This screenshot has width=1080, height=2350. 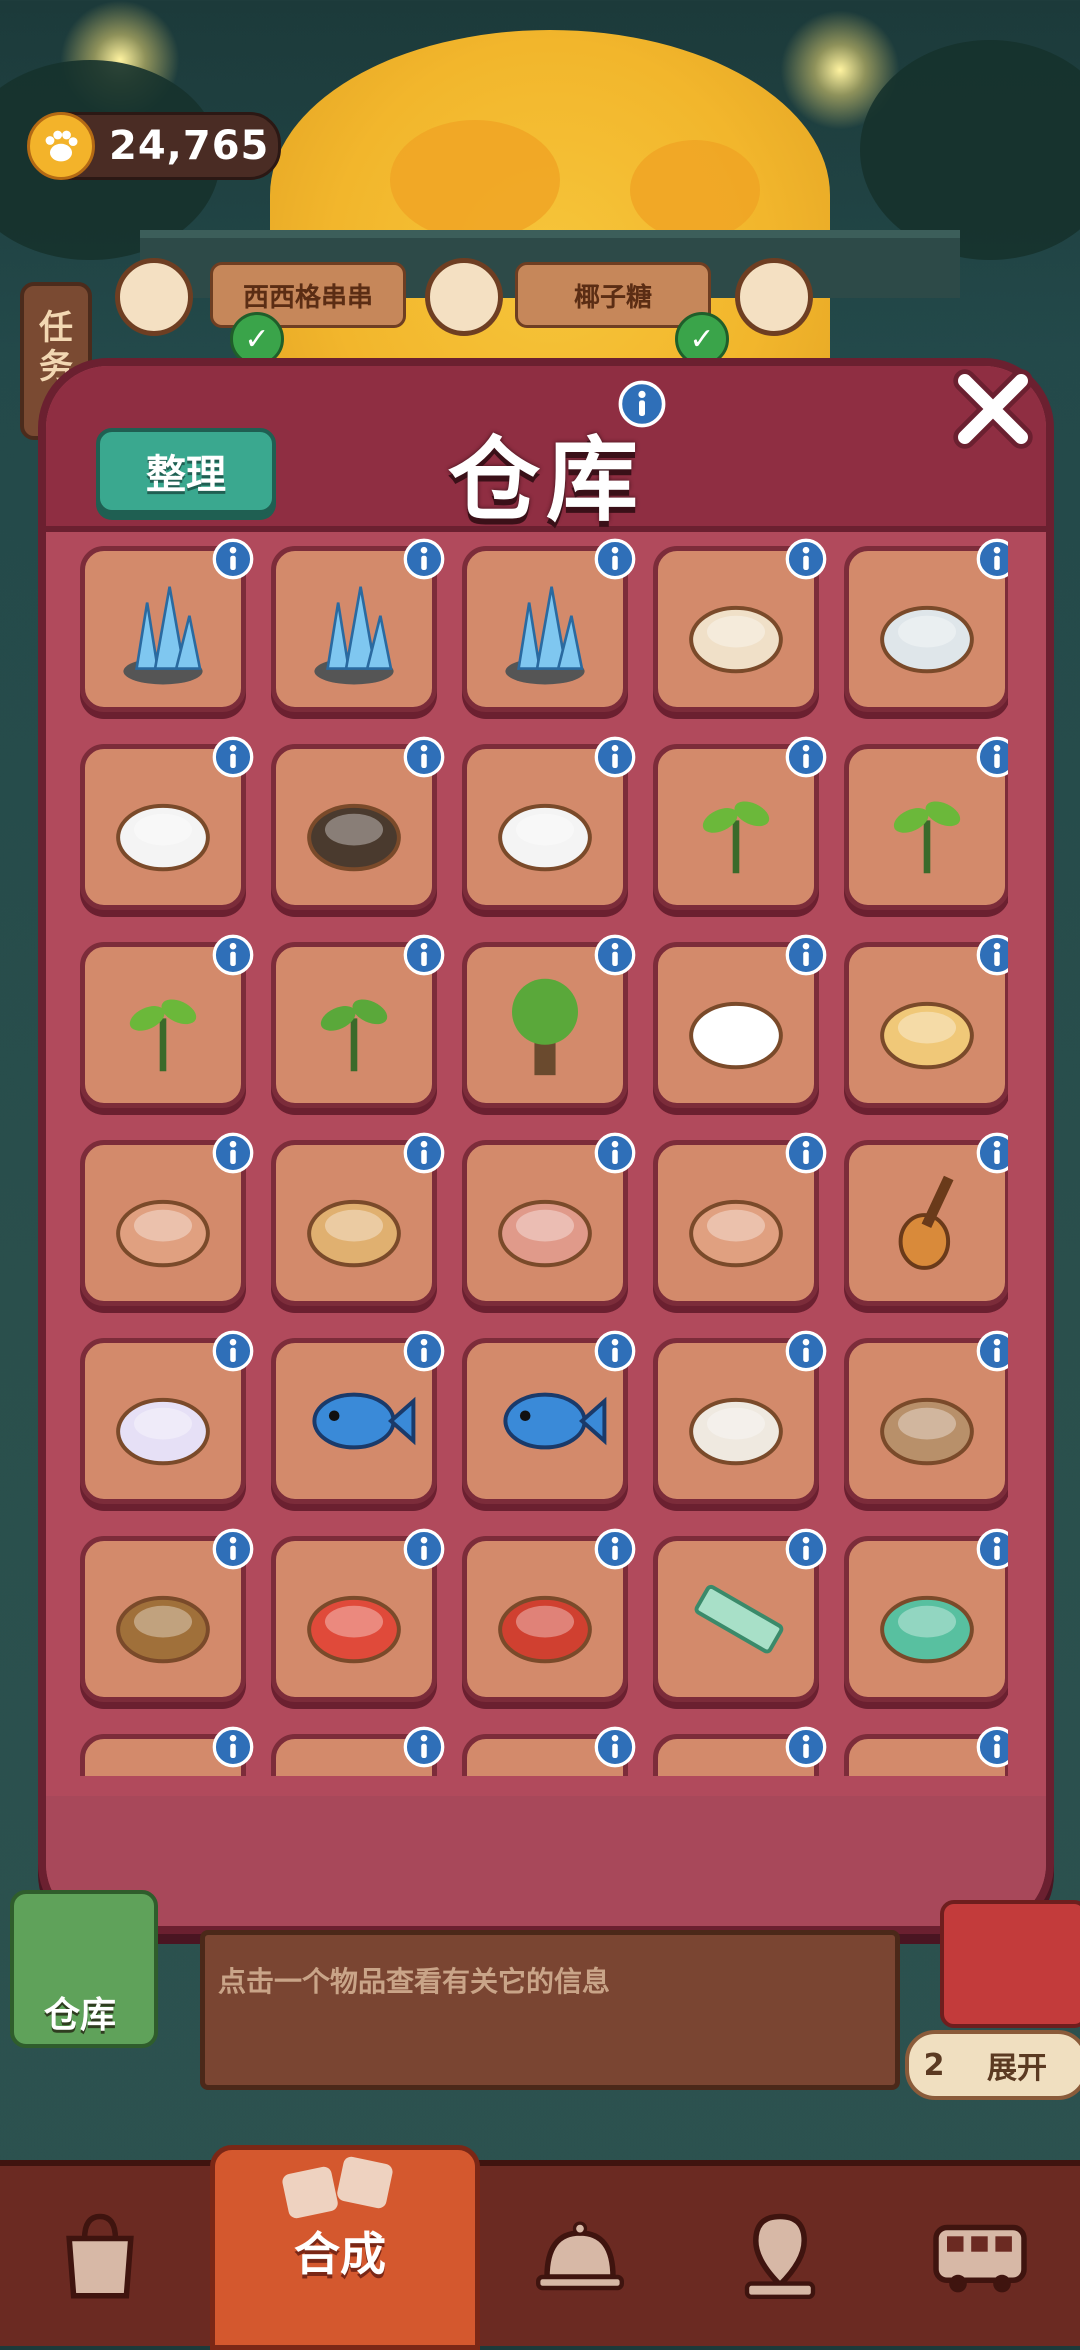 What do you see at coordinates (1017, 2068) in the screenshot?
I see `expand-label: 展开` at bounding box center [1017, 2068].